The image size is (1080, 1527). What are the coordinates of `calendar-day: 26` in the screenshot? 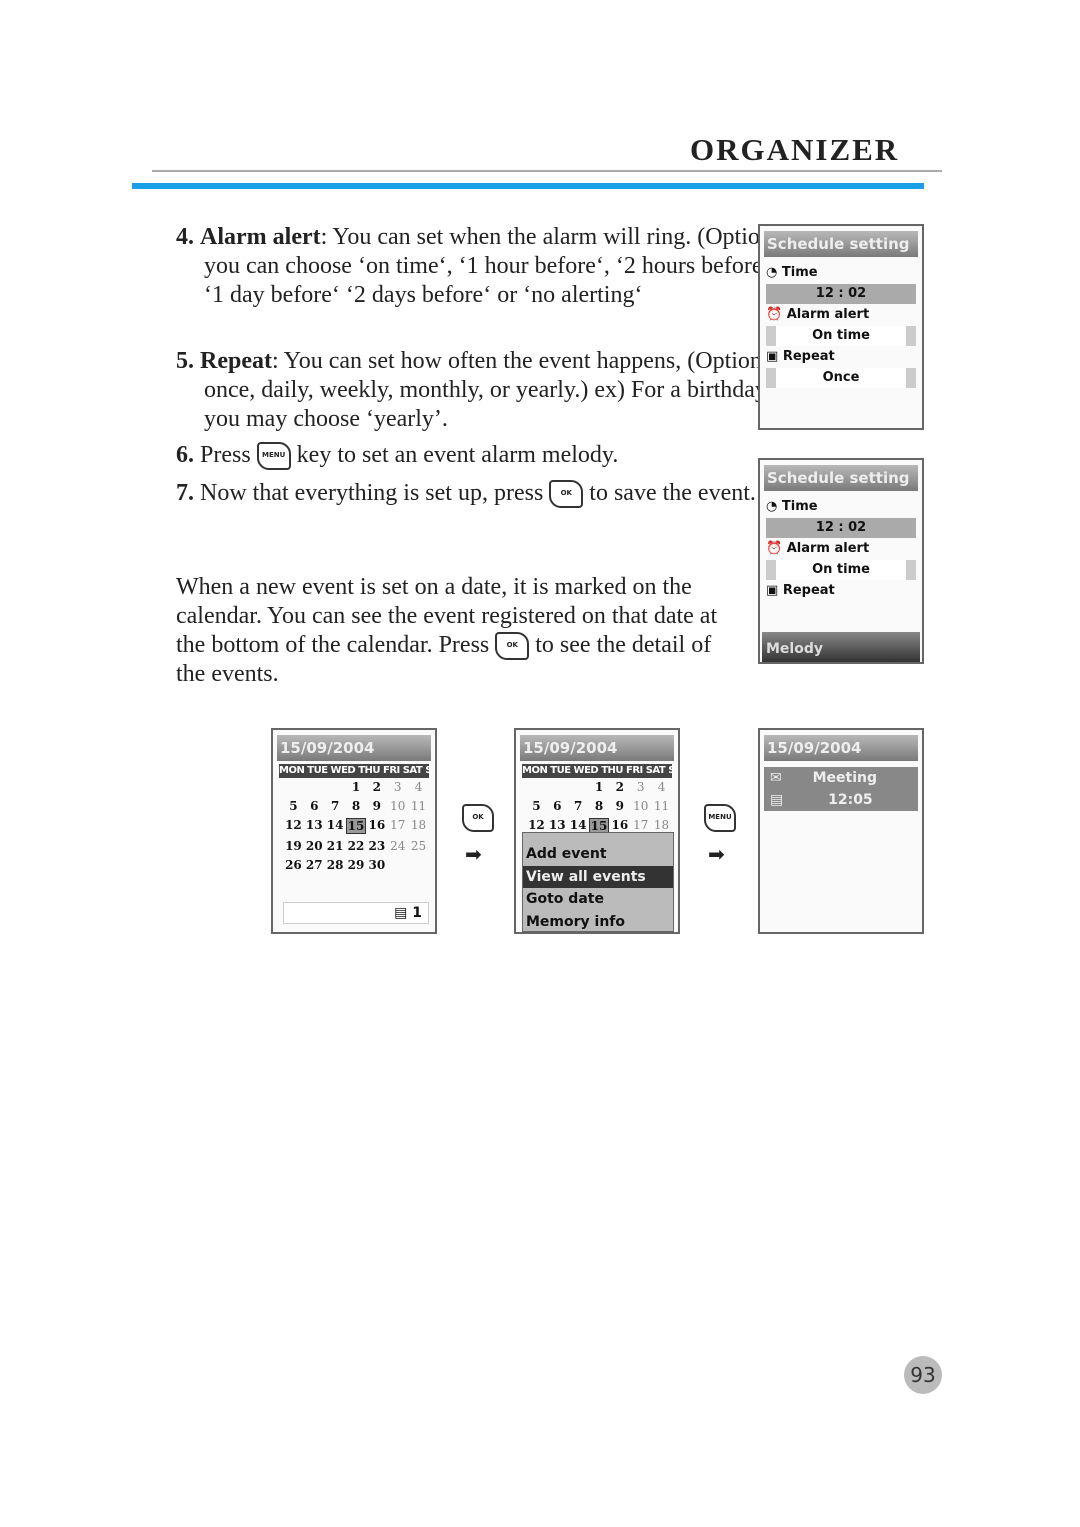 It's located at (293, 865).